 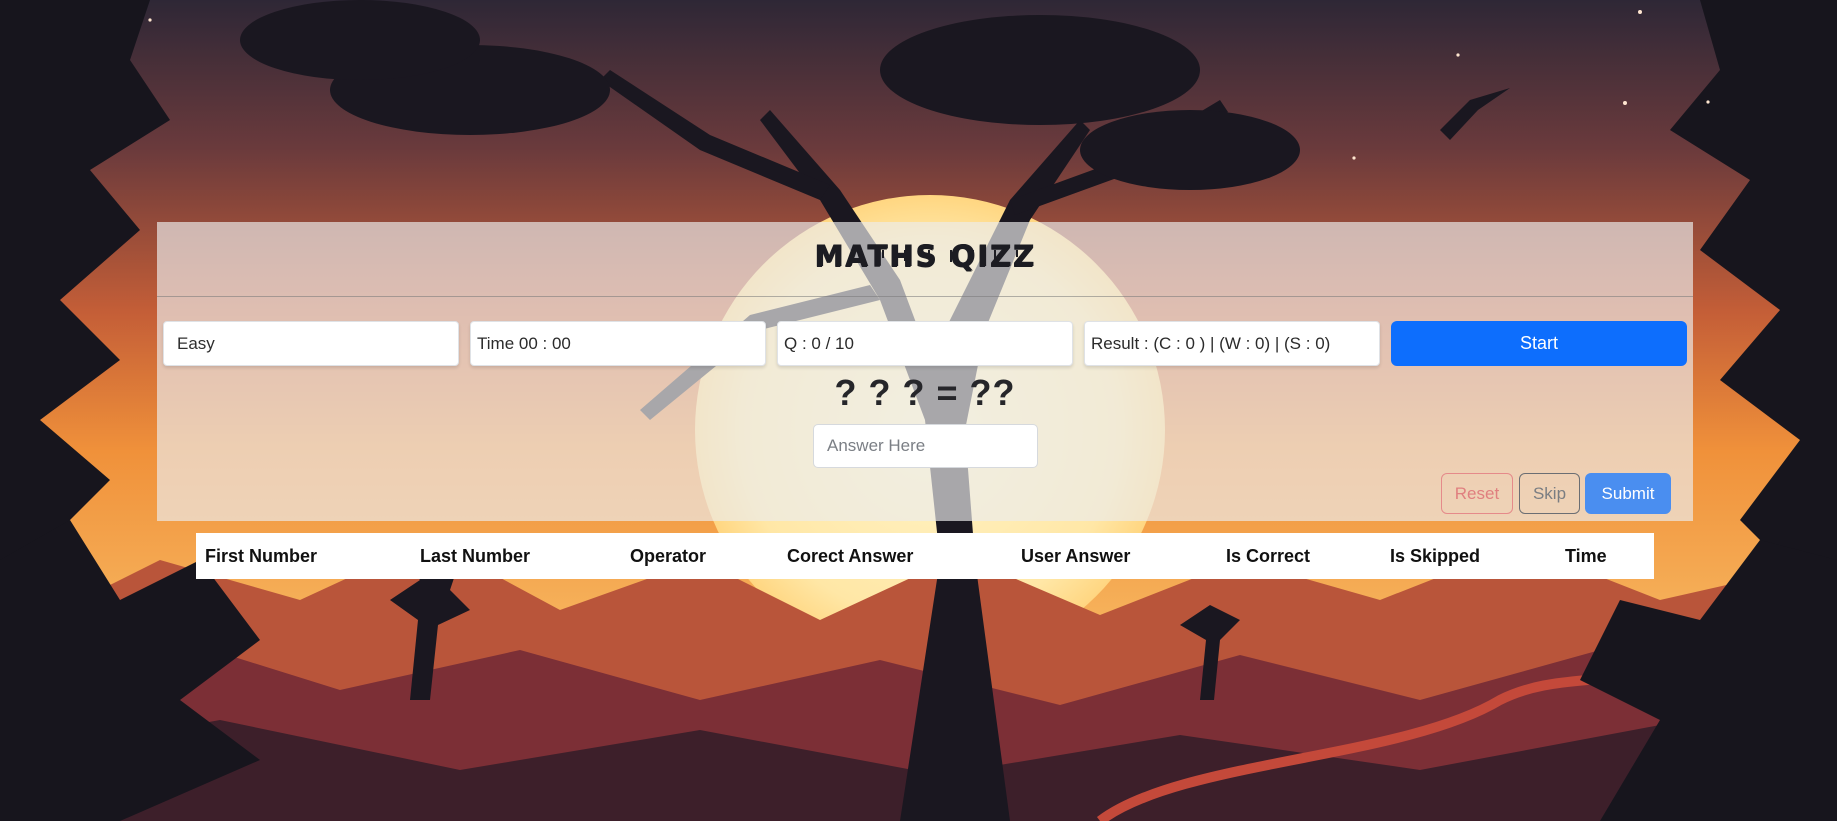 I want to click on submit-button: Submit, so click(x=1628, y=493).